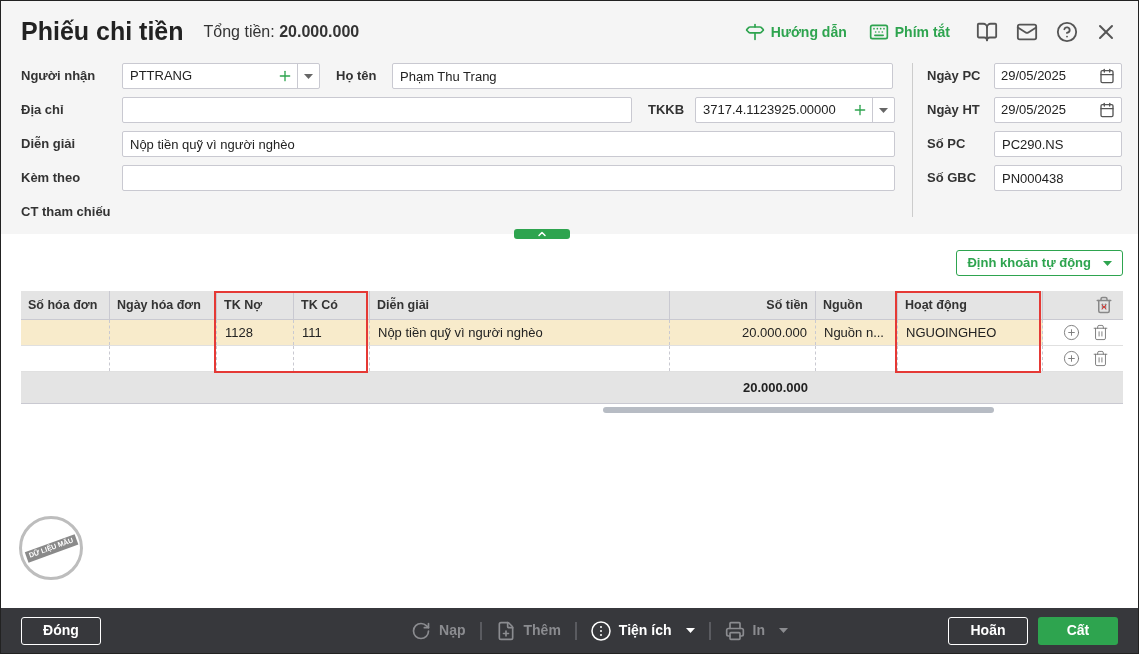 The height and width of the screenshot is (654, 1139). Describe the element at coordinates (281, 32) in the screenshot. I see `total-amount: Tổng tiền: 20.000.000` at that location.